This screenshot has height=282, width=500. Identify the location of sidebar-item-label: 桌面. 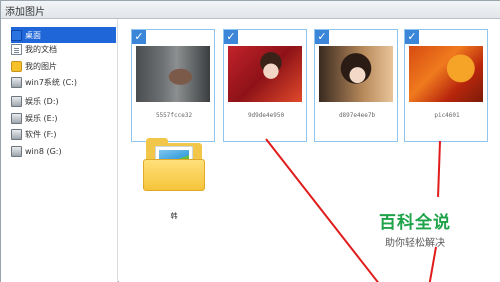
(33, 35).